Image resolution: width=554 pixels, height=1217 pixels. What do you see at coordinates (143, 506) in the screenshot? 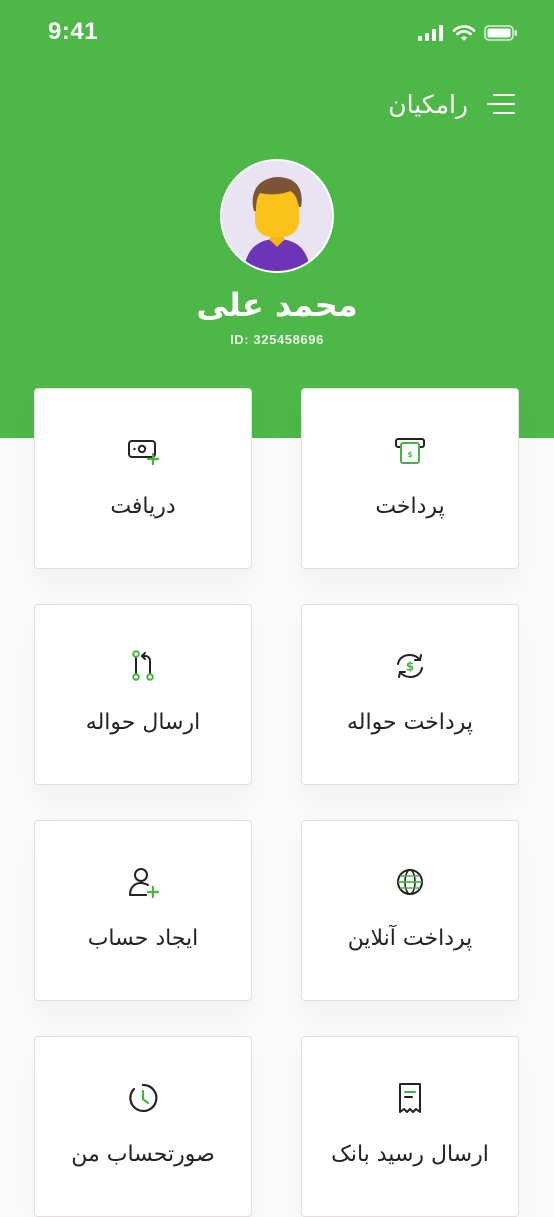
I see `receive-label: دریافت` at bounding box center [143, 506].